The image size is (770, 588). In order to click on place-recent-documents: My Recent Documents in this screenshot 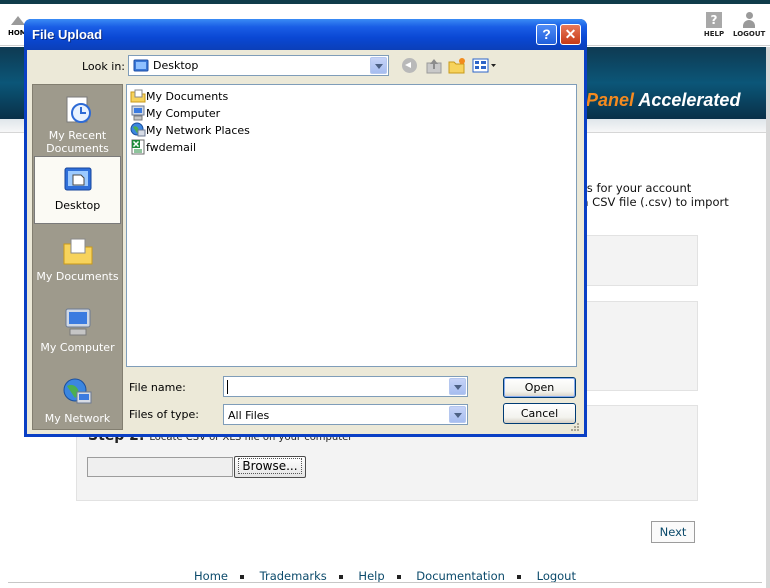, I will do `click(77, 121)`.